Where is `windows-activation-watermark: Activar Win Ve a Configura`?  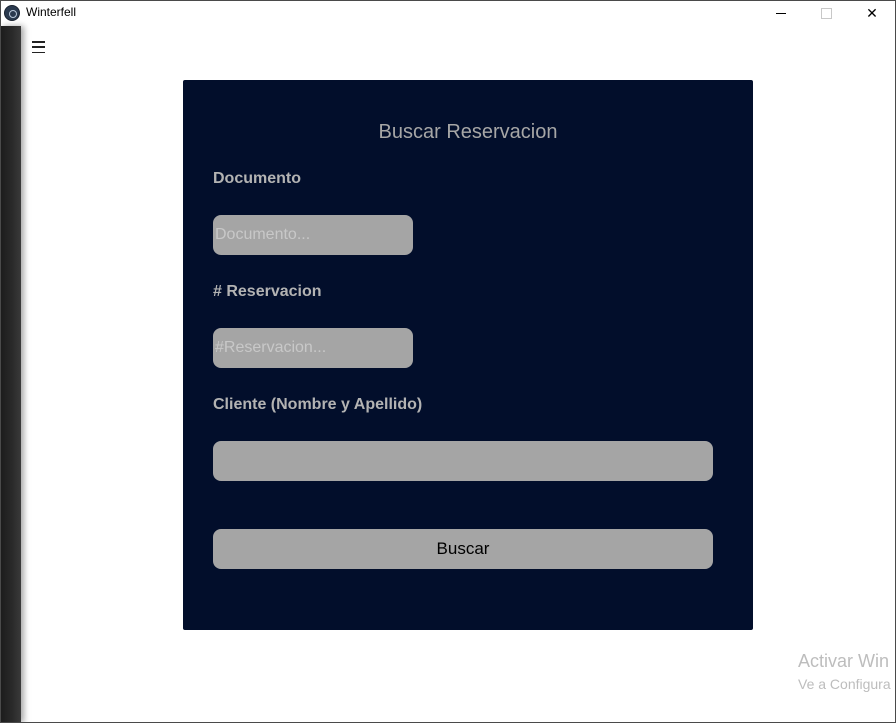 windows-activation-watermark: Activar Win Ve a Configura is located at coordinates (844, 671).